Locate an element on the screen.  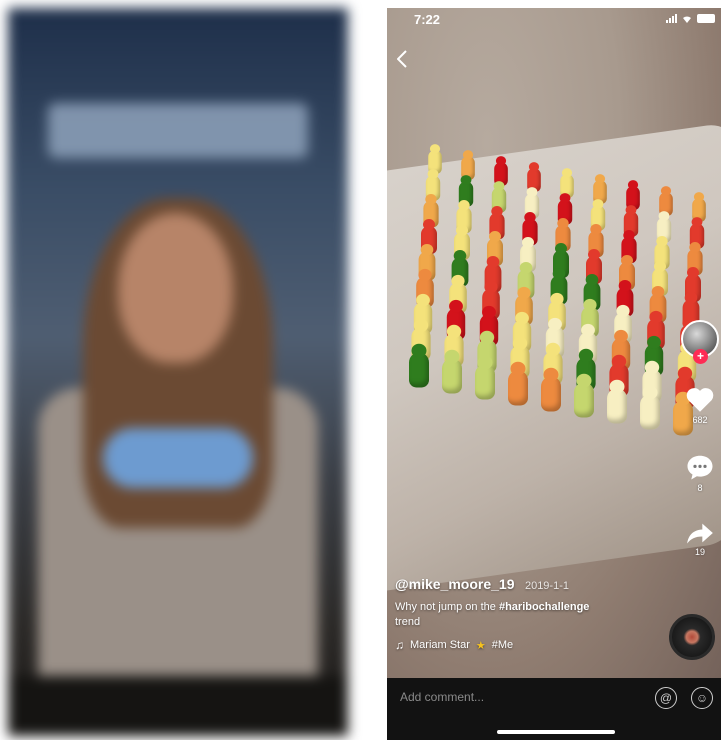
share-button: 19 is located at coordinates (700, 539).